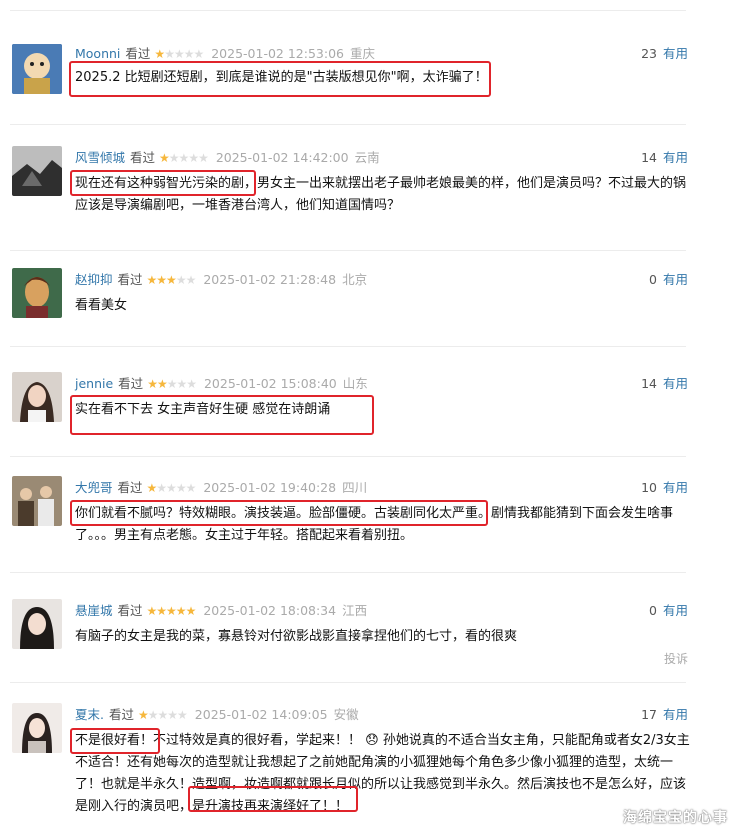 The width and height of the screenshot is (736, 833). I want to click on person-avatar-icon, so click(37, 397).